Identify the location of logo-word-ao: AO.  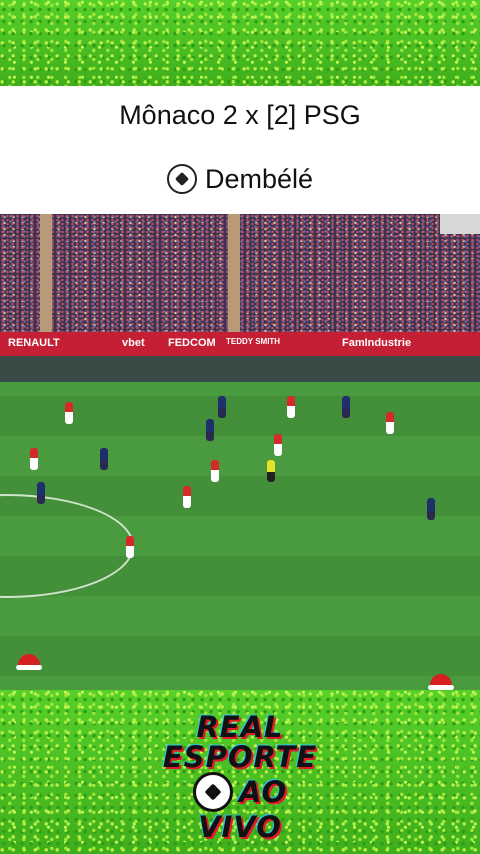
(263, 792).